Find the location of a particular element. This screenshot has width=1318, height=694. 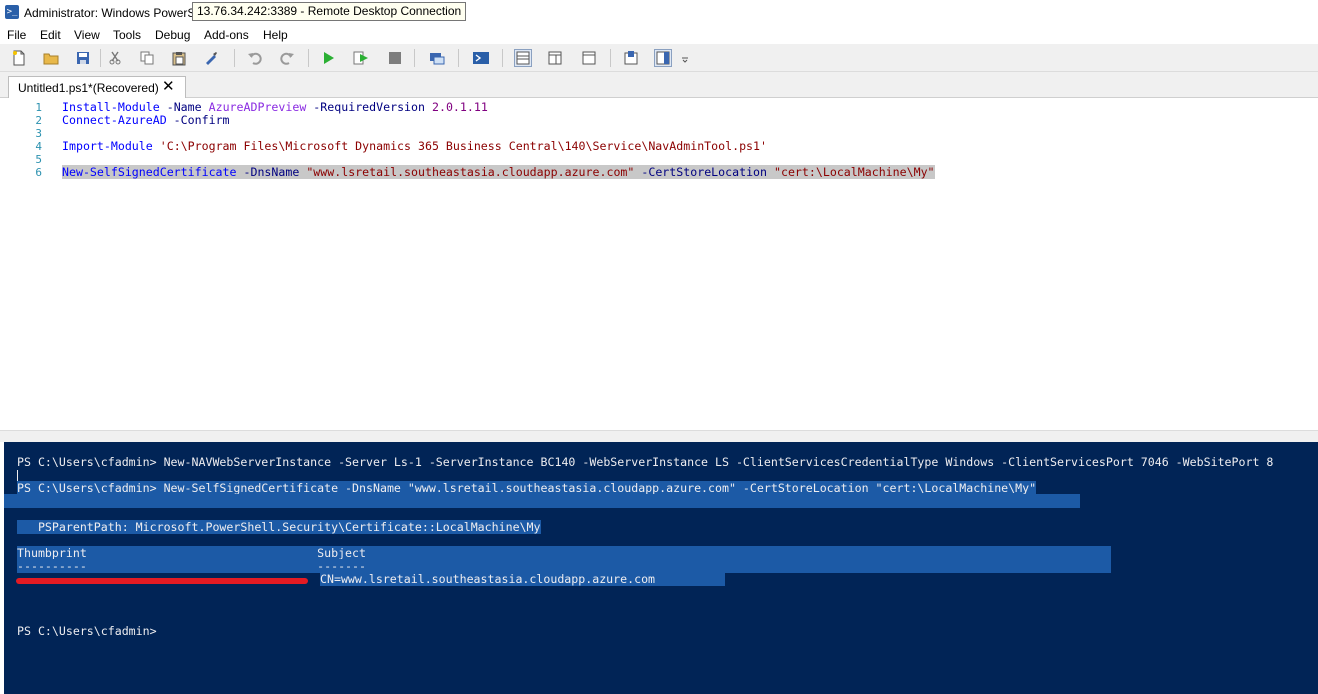

run-selection-icon is located at coordinates (361, 58).